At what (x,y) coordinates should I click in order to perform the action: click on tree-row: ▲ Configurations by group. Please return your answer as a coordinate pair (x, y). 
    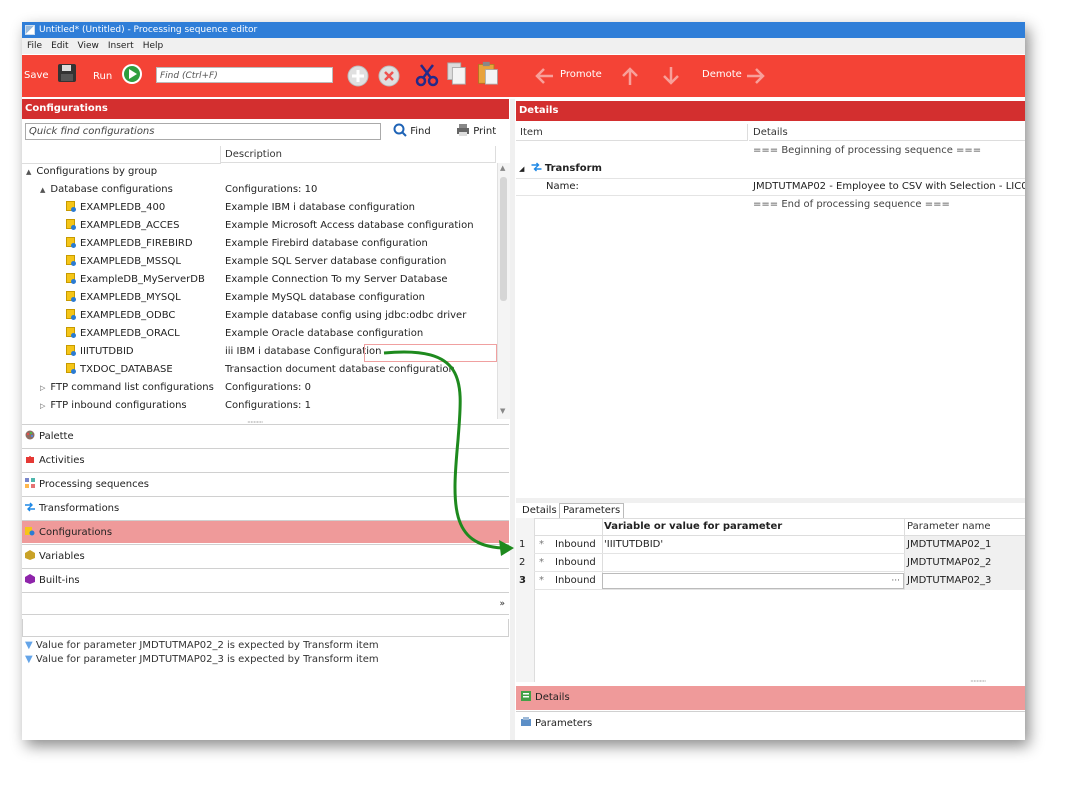
    Looking at the image, I should click on (259, 172).